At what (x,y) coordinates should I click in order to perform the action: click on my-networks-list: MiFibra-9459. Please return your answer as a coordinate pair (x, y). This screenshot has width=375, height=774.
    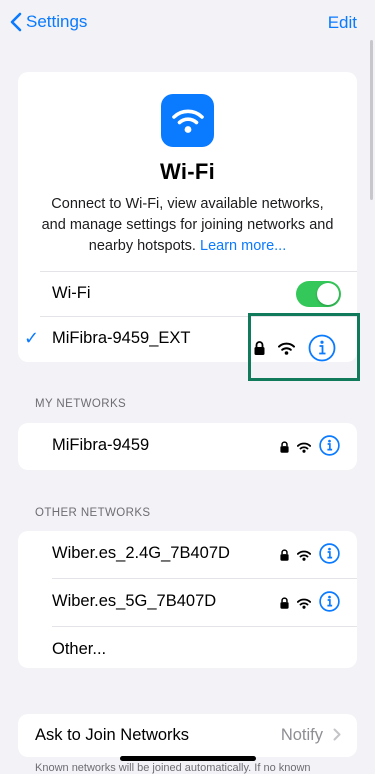
    Looking at the image, I should click on (187, 446).